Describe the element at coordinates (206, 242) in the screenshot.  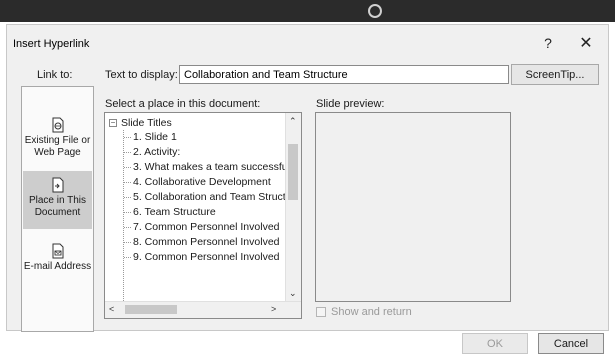
I see `list-item: 8. Common Personnel Involved` at that location.